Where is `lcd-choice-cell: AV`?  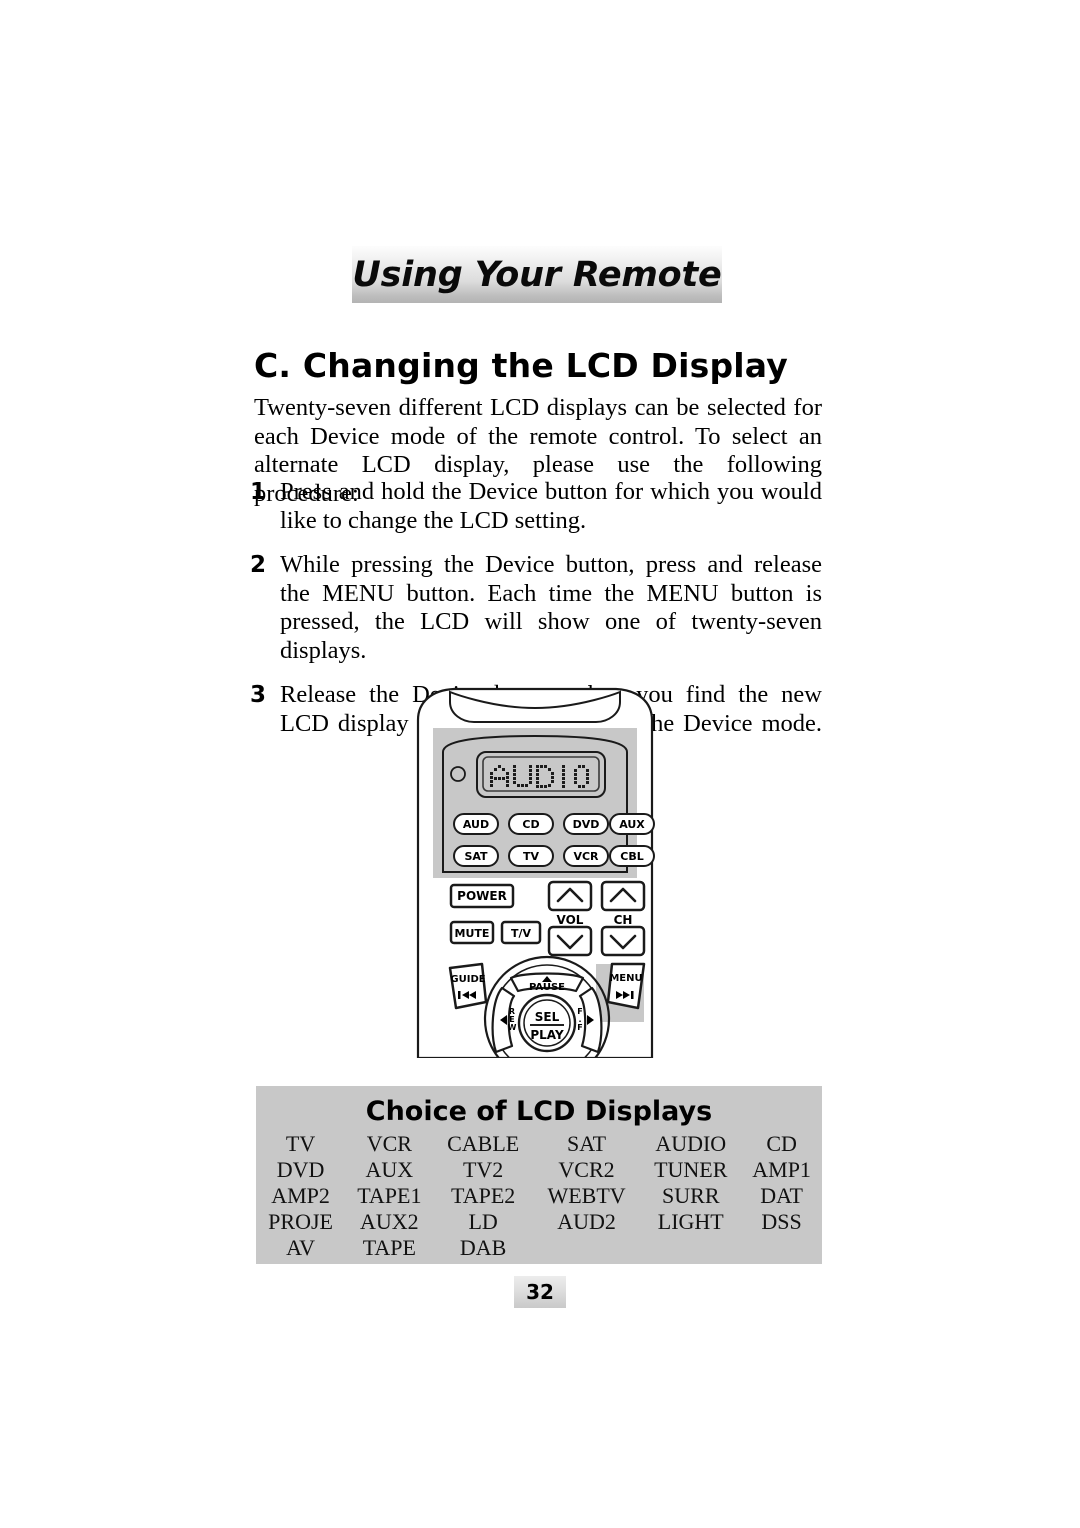
lcd-choice-cell: AV is located at coordinates (301, 1247).